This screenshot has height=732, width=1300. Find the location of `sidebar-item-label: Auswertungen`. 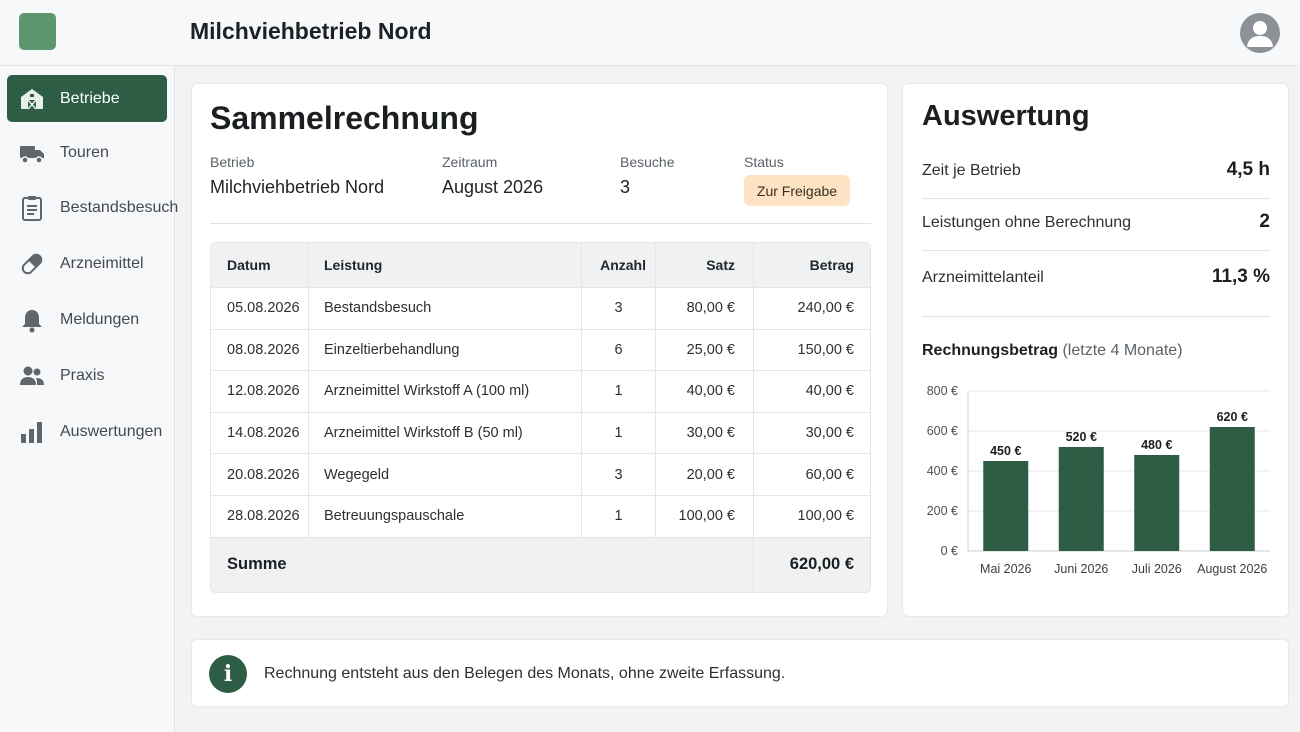

sidebar-item-label: Auswertungen is located at coordinates (111, 431).